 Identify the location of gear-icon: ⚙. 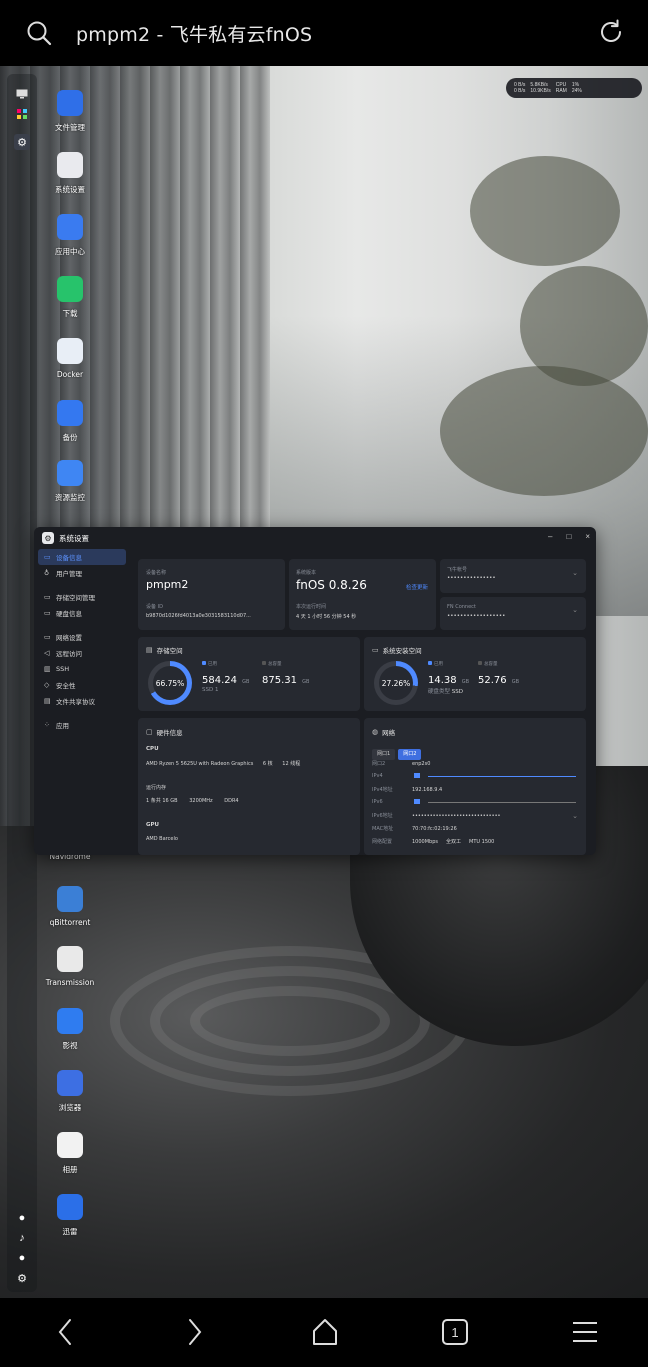
(22, 1278).